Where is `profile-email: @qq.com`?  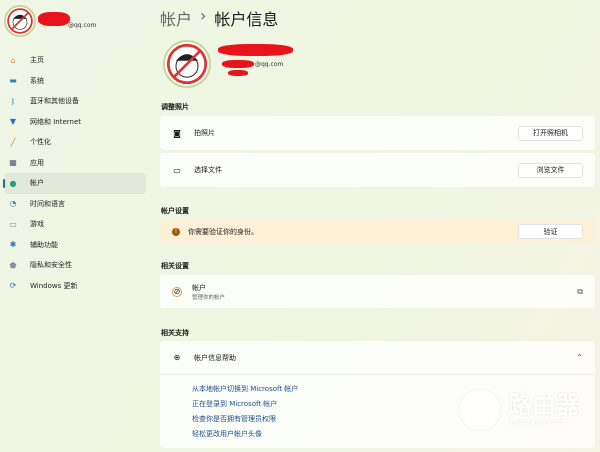
profile-email: @qq.com is located at coordinates (82, 25).